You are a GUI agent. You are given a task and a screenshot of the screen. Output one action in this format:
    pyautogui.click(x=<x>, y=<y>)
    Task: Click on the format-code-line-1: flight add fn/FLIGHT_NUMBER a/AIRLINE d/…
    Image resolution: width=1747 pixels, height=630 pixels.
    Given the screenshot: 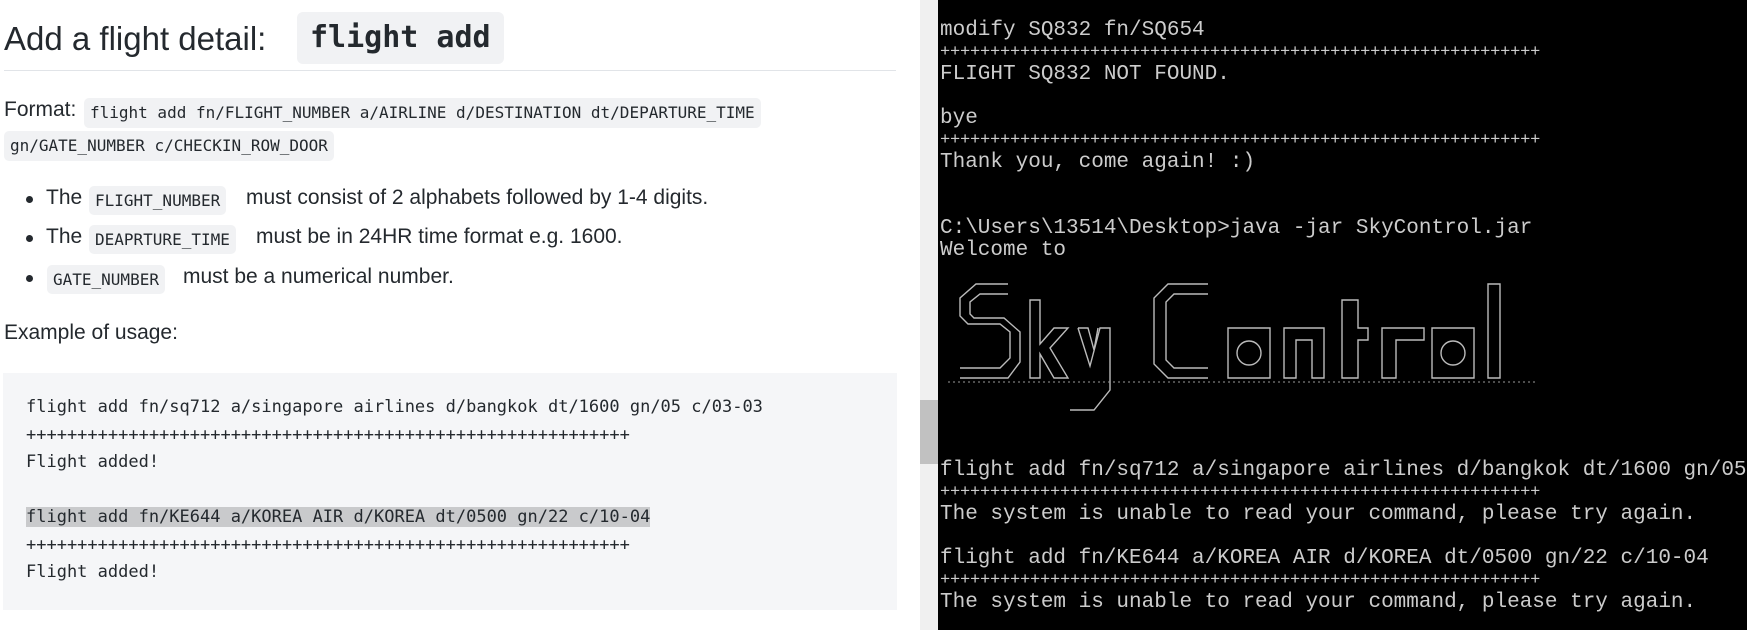 What is the action you would take?
    pyautogui.click(x=422, y=113)
    